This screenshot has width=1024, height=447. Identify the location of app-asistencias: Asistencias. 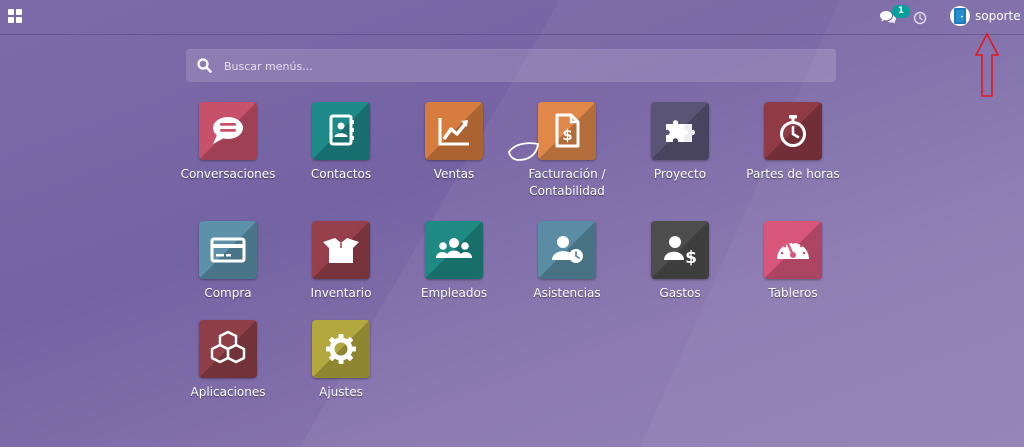
(567, 271).